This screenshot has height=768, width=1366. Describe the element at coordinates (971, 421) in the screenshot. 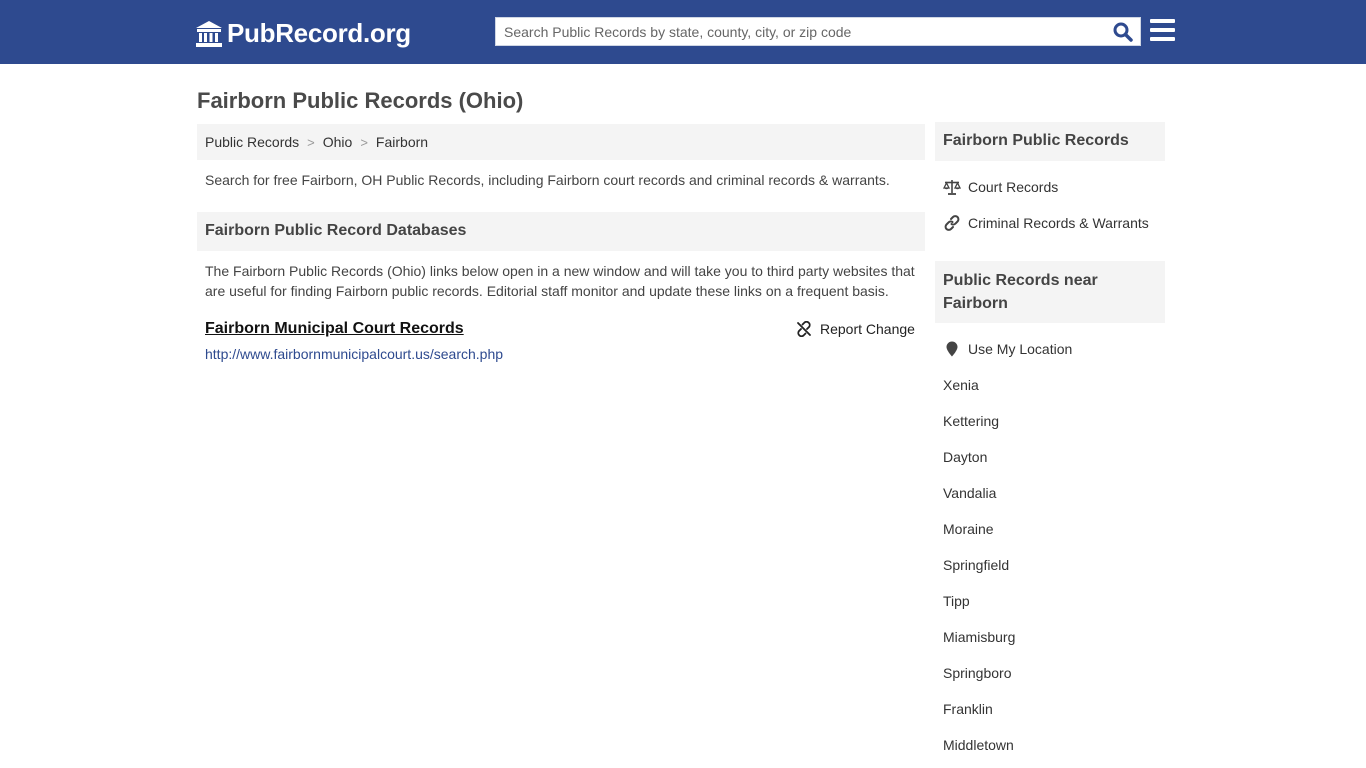

I see `nearby-city-link: Kettering` at that location.